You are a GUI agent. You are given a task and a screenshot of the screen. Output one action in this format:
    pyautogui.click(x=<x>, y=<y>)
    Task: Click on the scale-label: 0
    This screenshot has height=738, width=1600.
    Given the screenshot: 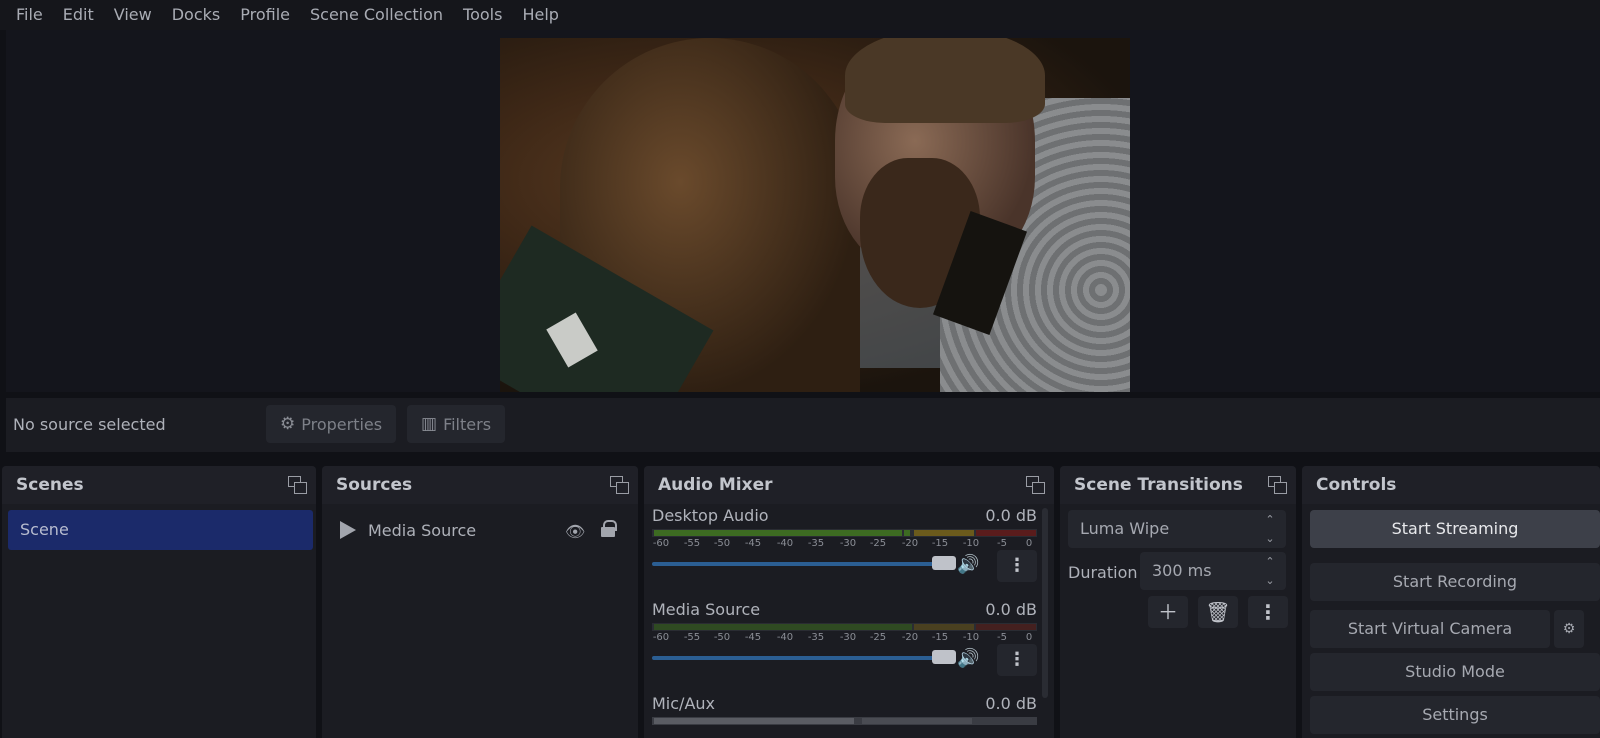 What is the action you would take?
    pyautogui.click(x=1029, y=543)
    